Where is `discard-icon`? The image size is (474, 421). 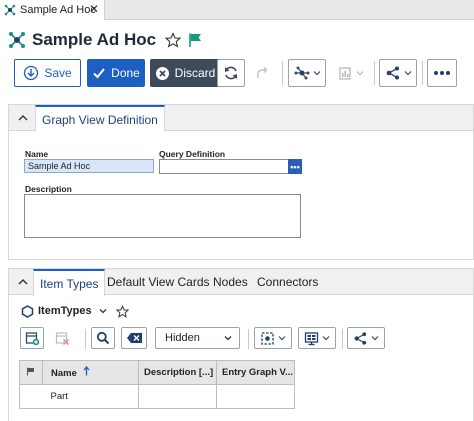
discard-icon is located at coordinates (162, 73).